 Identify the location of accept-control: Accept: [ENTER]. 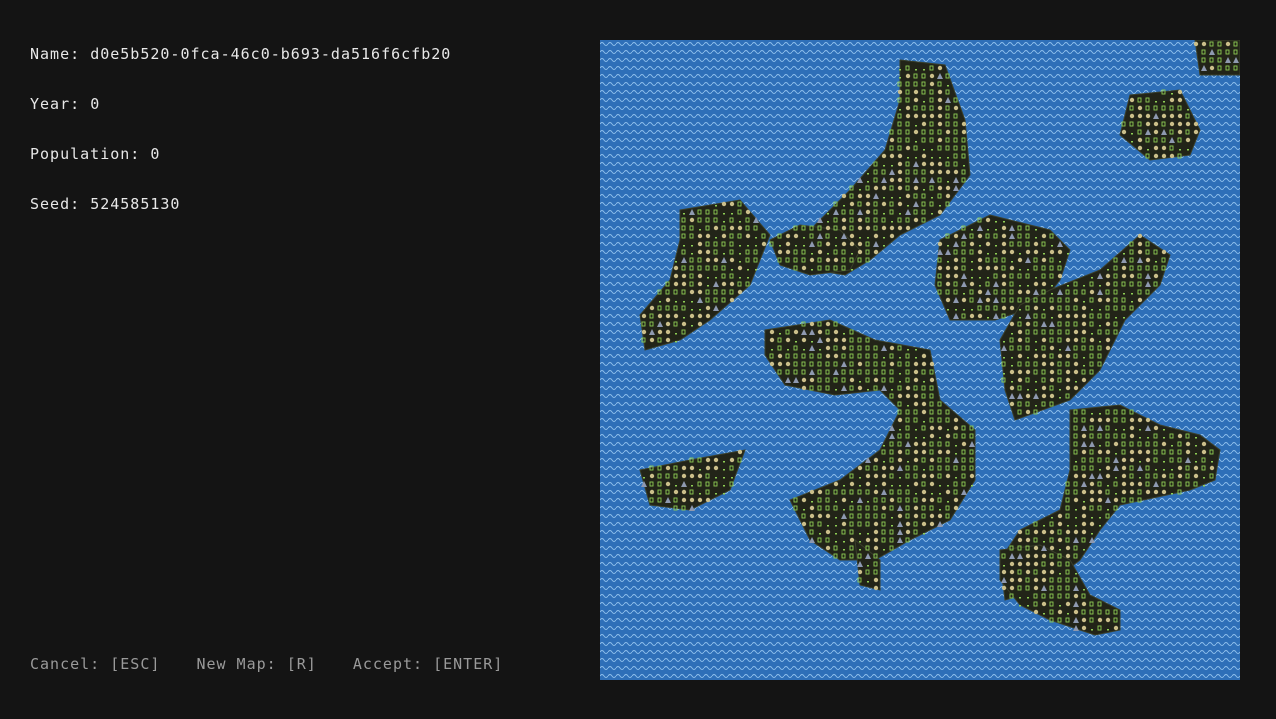
(428, 664).